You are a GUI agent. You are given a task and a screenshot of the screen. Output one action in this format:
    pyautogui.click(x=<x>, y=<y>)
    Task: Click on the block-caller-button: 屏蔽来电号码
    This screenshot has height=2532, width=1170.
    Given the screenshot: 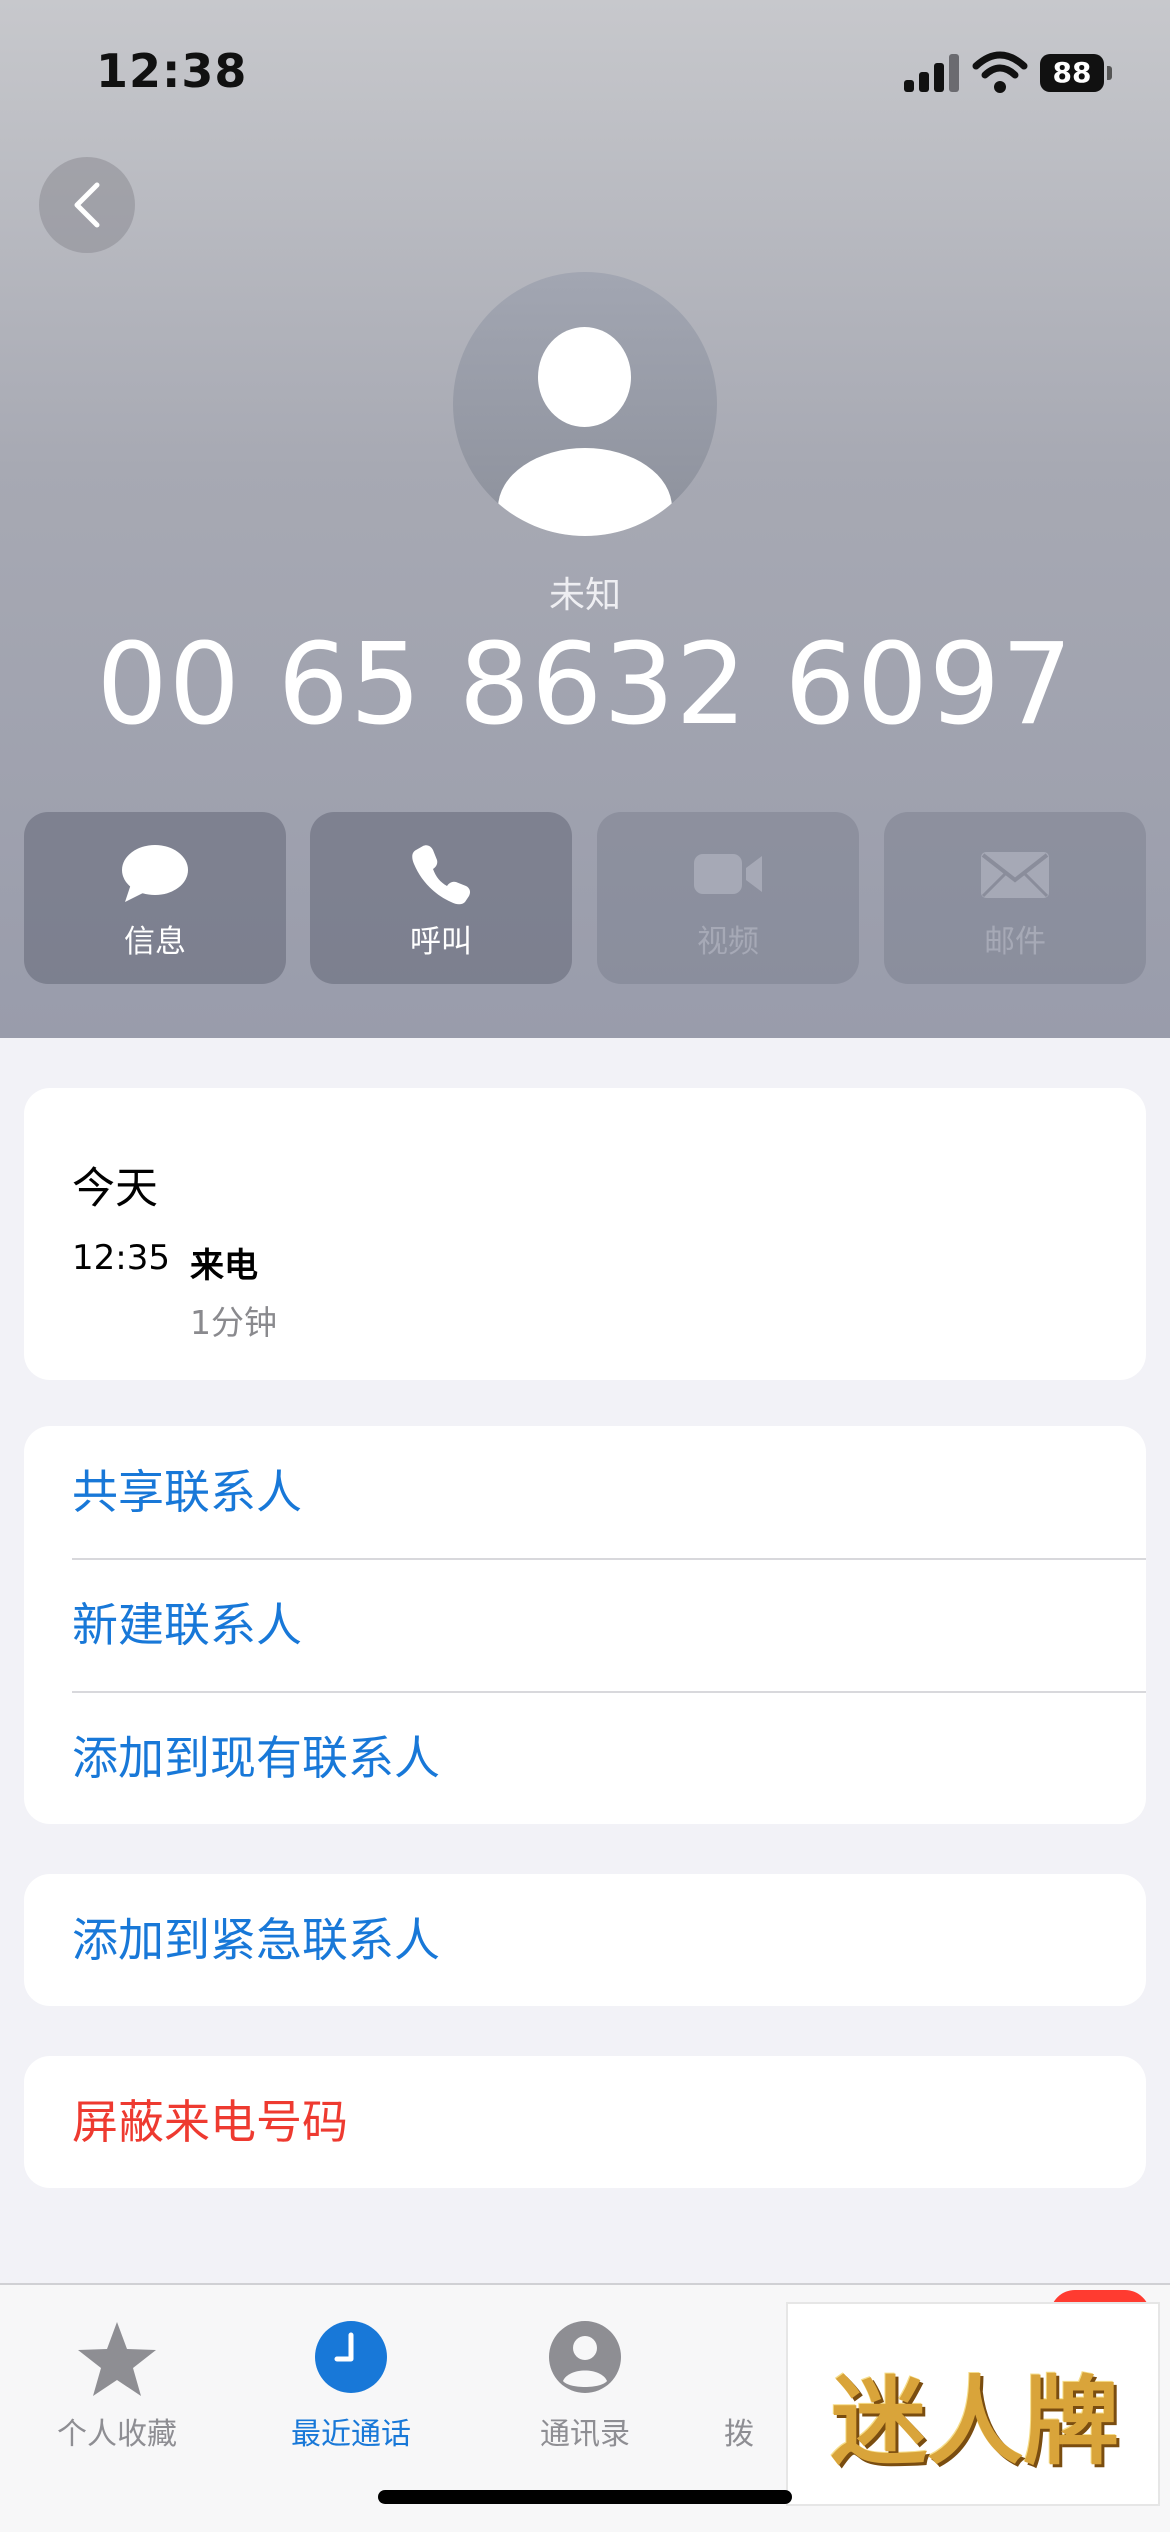 What is the action you would take?
    pyautogui.click(x=609, y=2122)
    